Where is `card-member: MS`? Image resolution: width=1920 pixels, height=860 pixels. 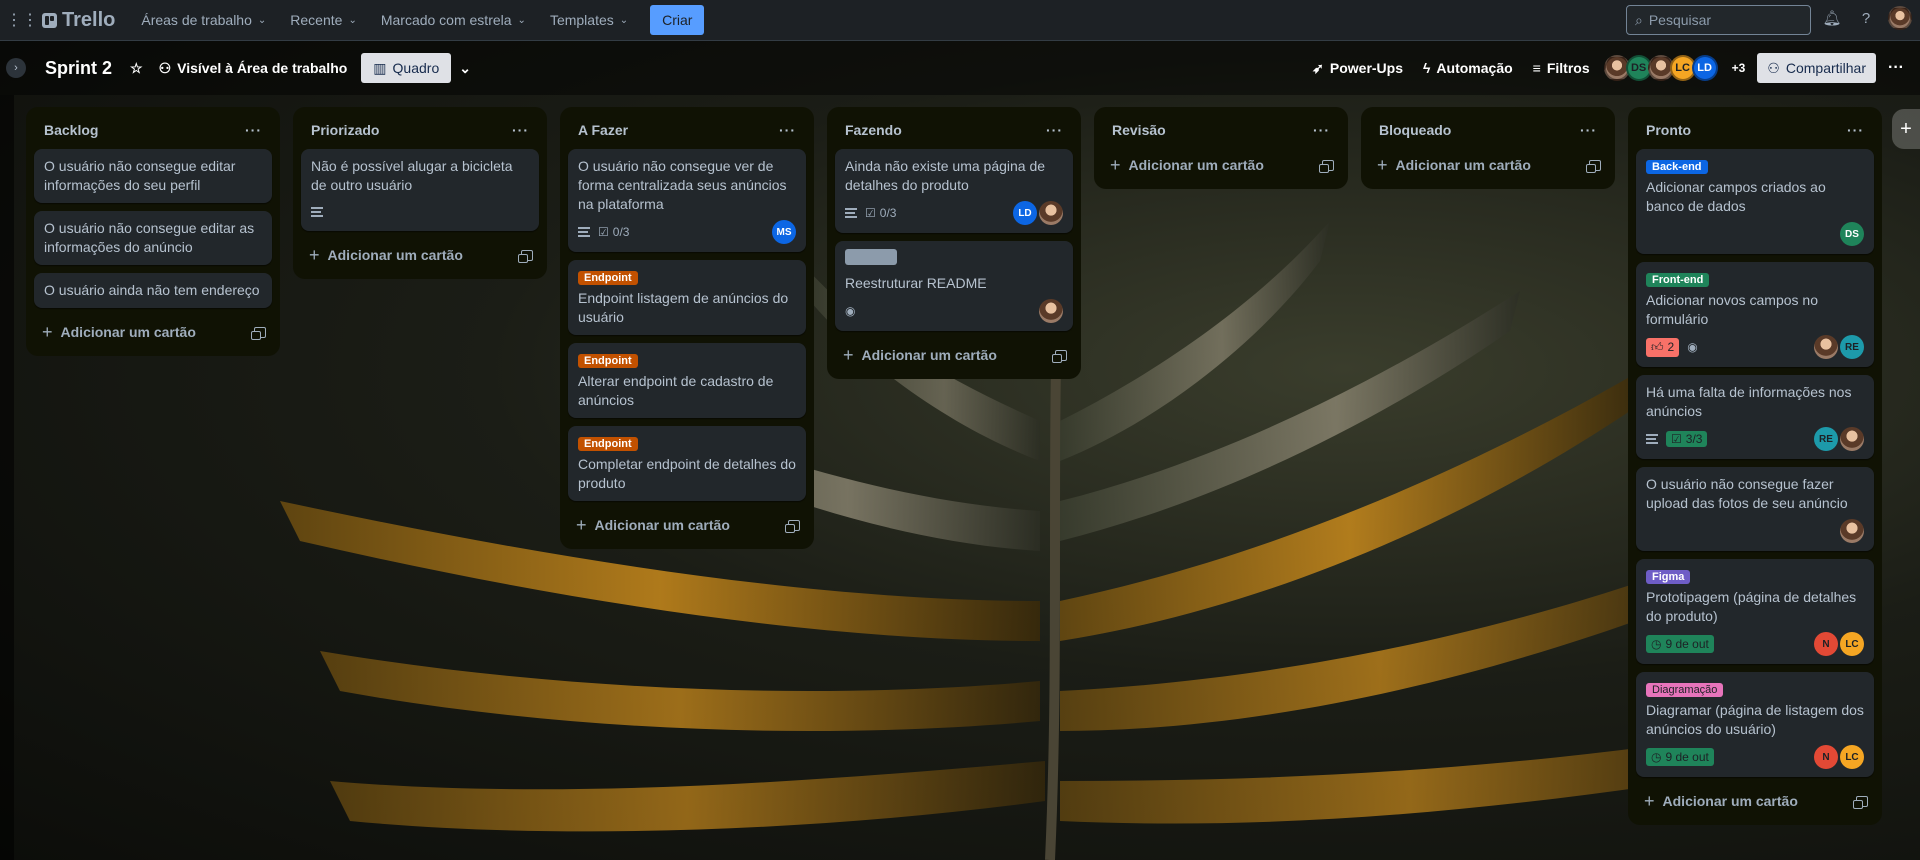
card-member: MS is located at coordinates (784, 232).